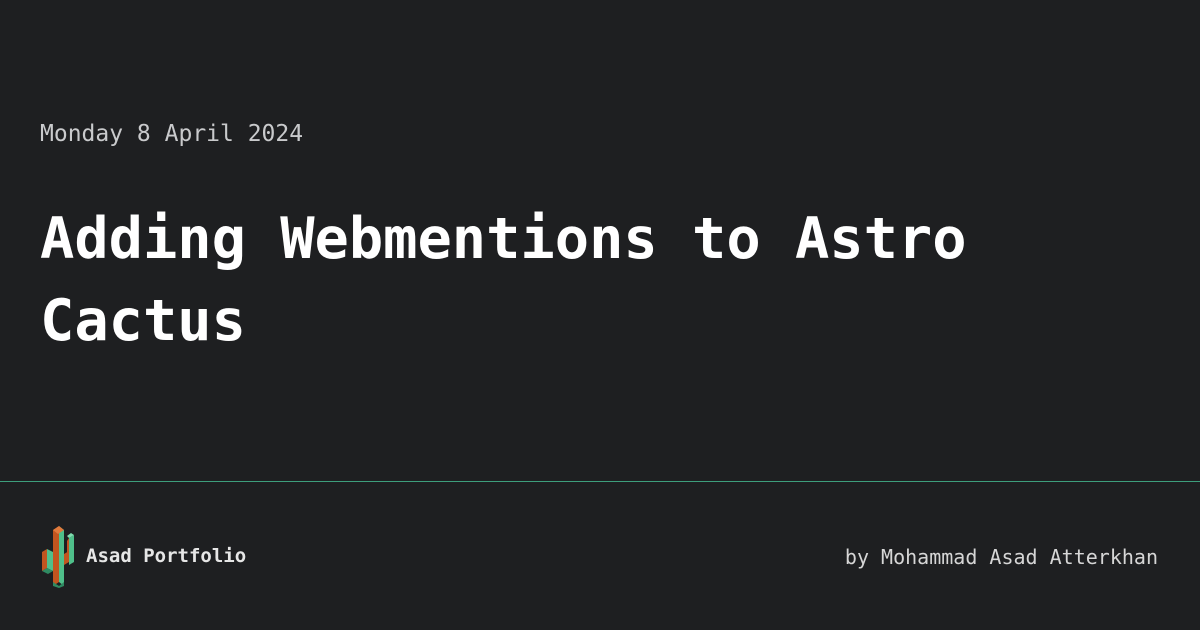 This screenshot has height=630, width=1200. I want to click on post-date: Monday 8 April 2024, so click(172, 134).